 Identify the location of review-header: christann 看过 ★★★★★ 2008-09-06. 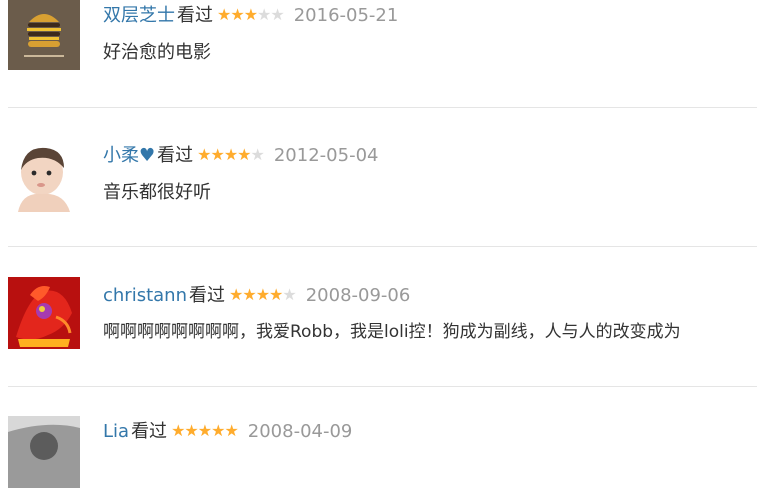
(256, 295).